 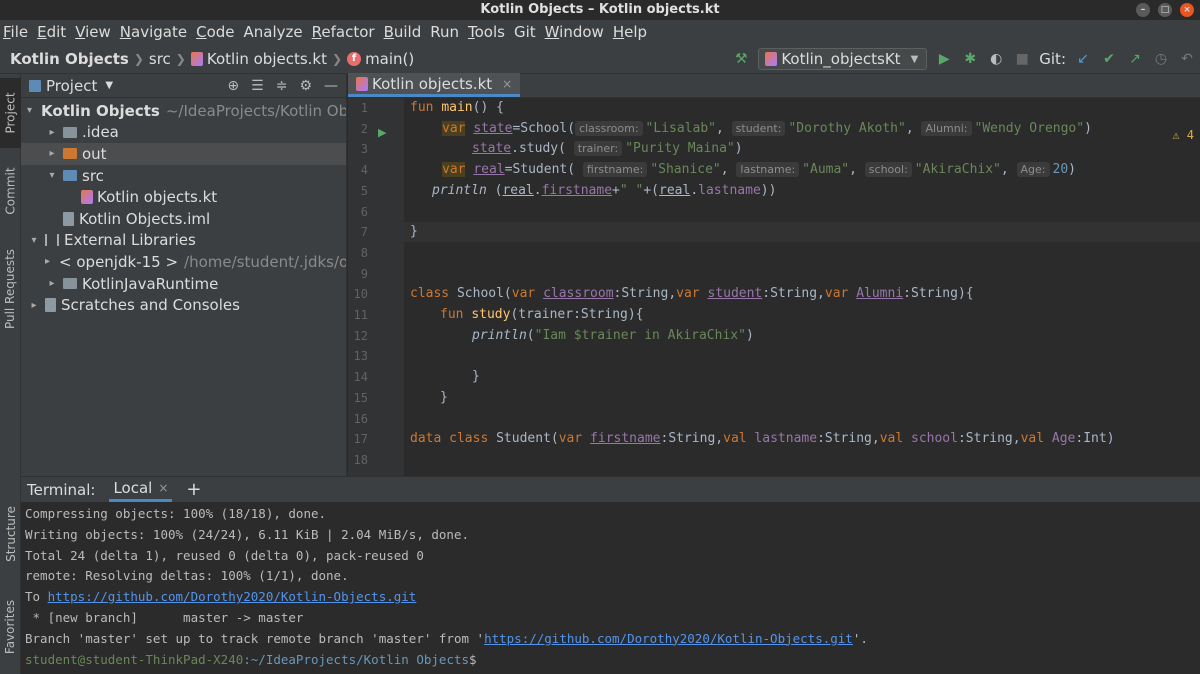 I want to click on tab-project: Project, so click(x=10, y=113).